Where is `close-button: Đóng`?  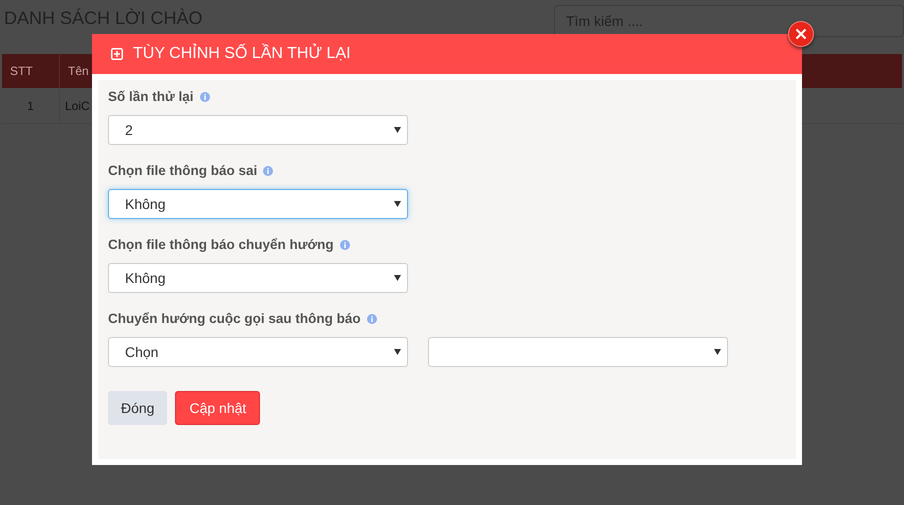 close-button: Đóng is located at coordinates (138, 408).